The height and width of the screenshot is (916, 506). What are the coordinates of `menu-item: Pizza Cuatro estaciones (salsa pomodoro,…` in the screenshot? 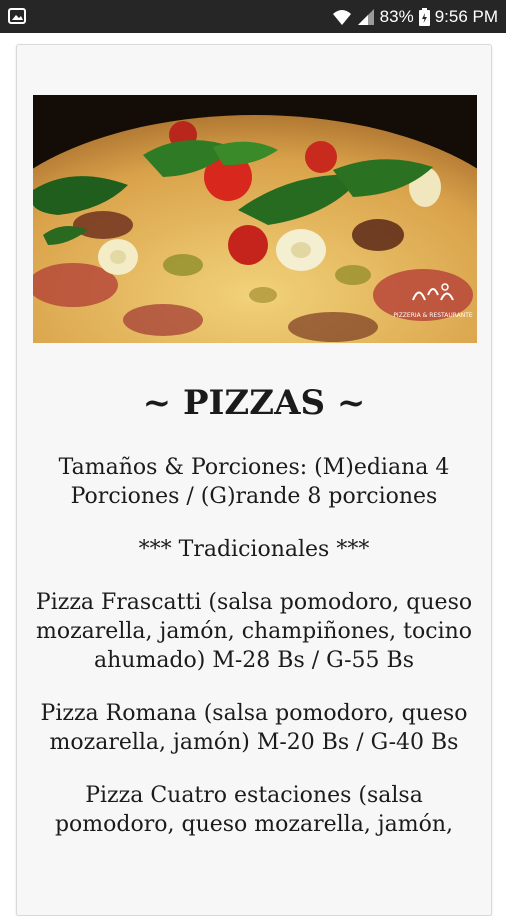 It's located at (254, 810).